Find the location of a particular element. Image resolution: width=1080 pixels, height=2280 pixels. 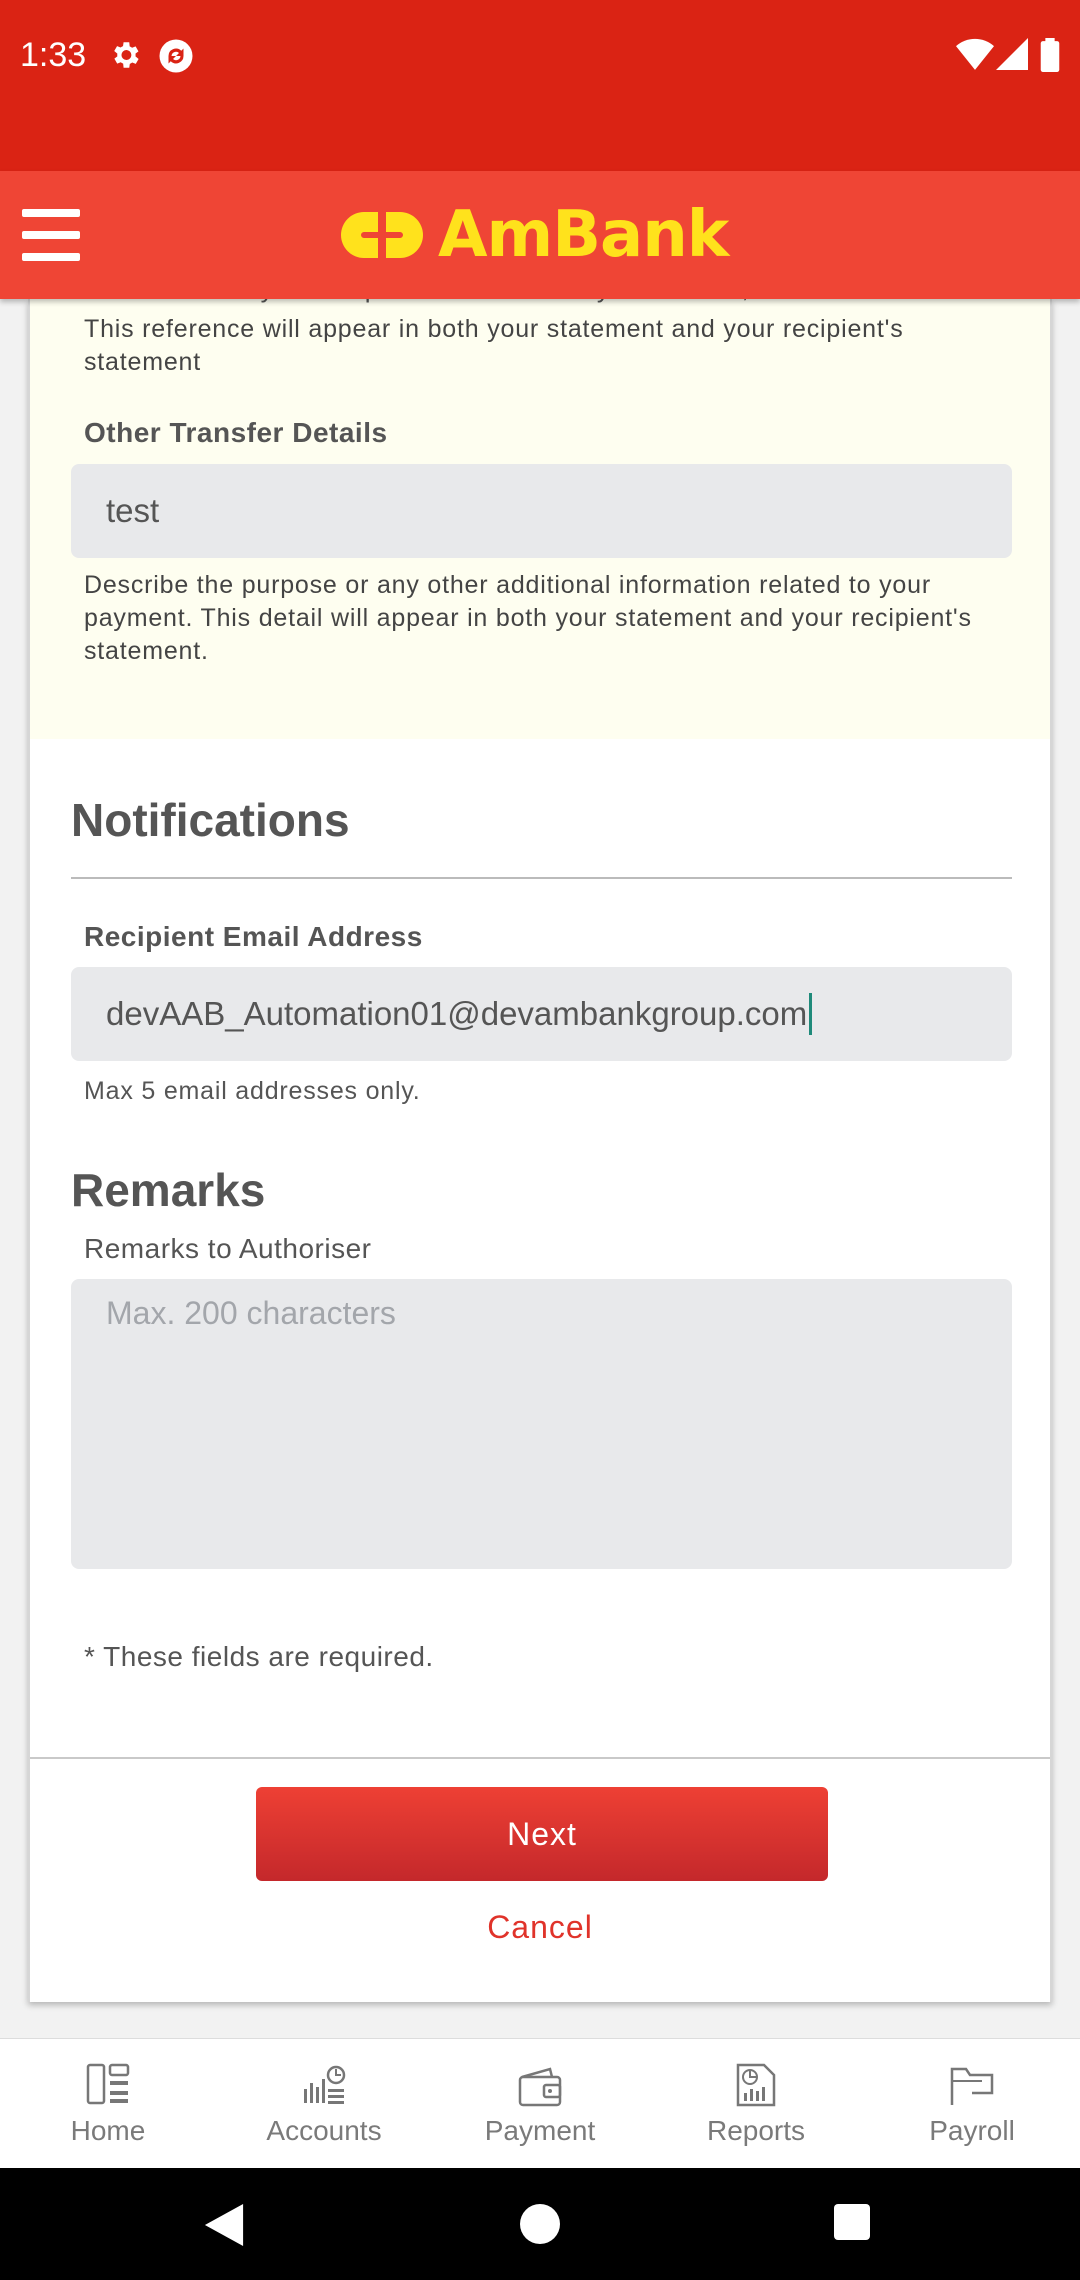

email-help-text: Max 5 email addresses only. is located at coordinates (252, 1091).